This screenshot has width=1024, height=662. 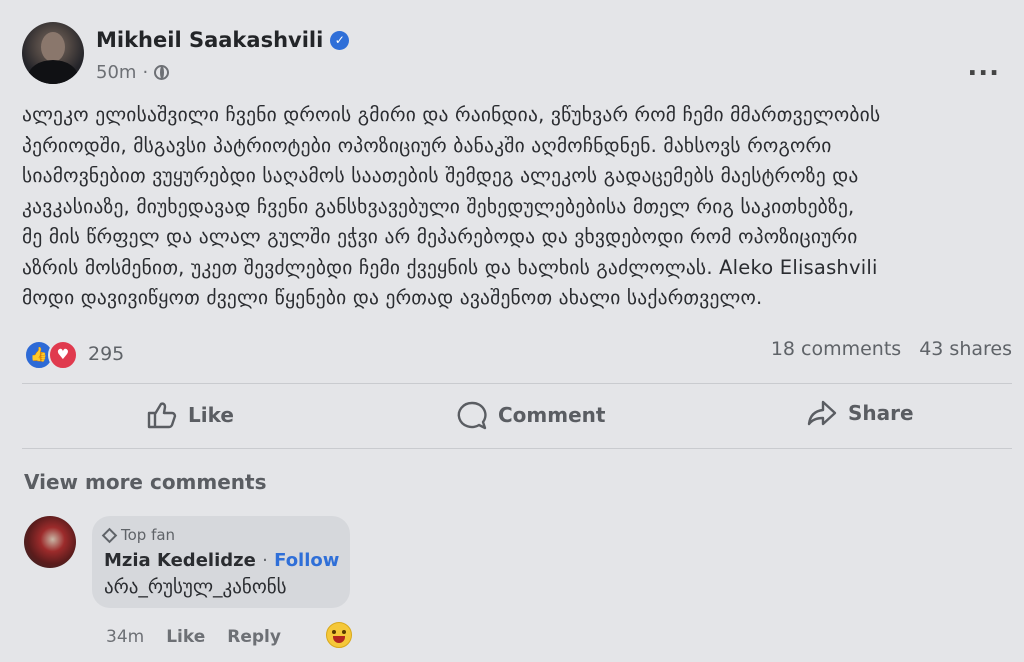 I want to click on comment-label: Comment, so click(x=552, y=415).